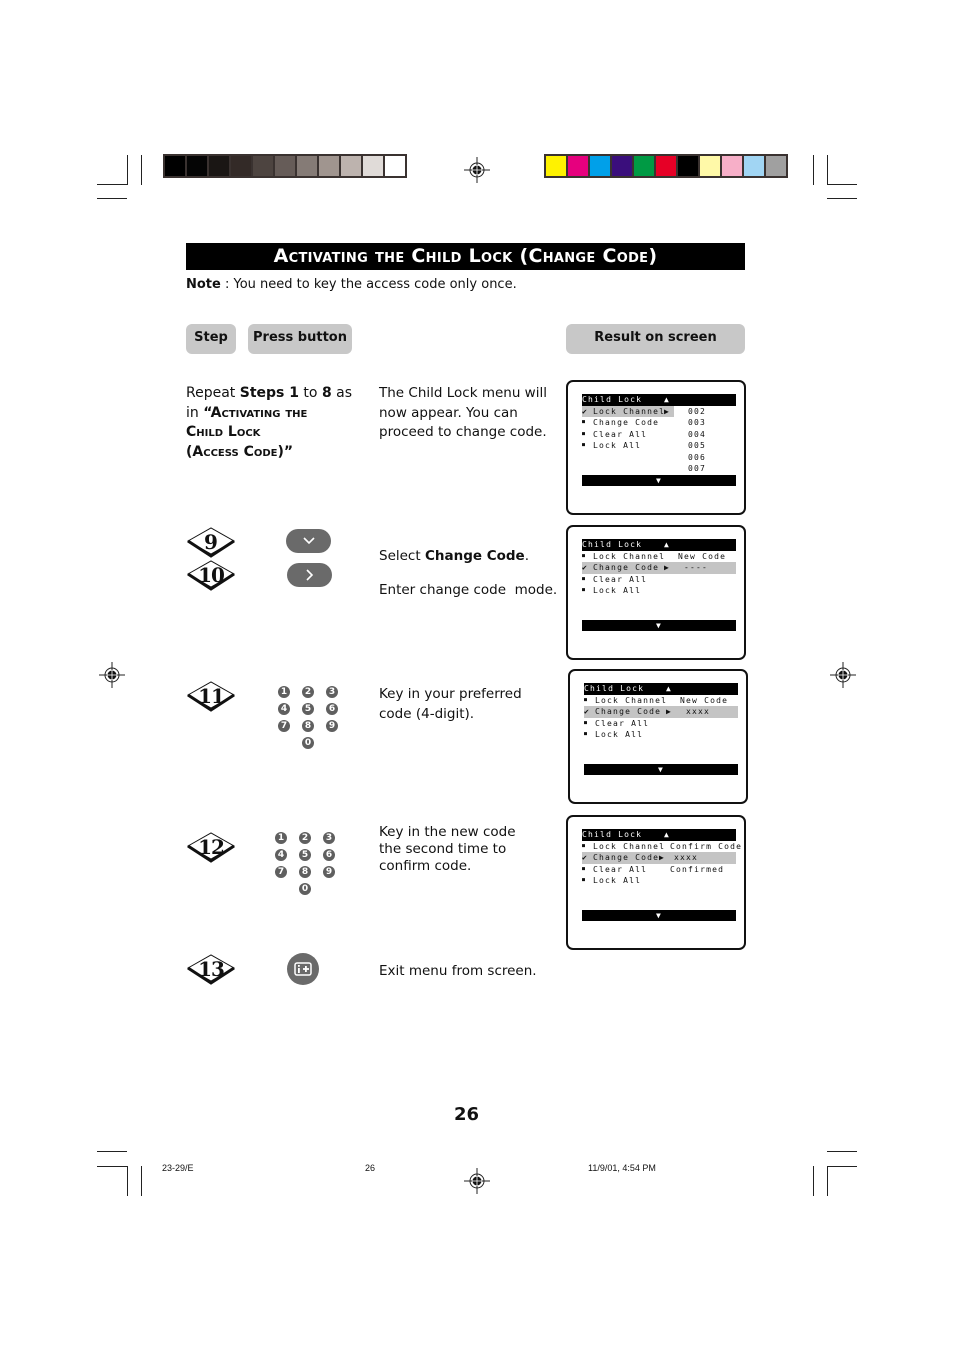 This screenshot has width=954, height=1351. Describe the element at coordinates (308, 541) in the screenshot. I see `down-arrow-button` at that location.